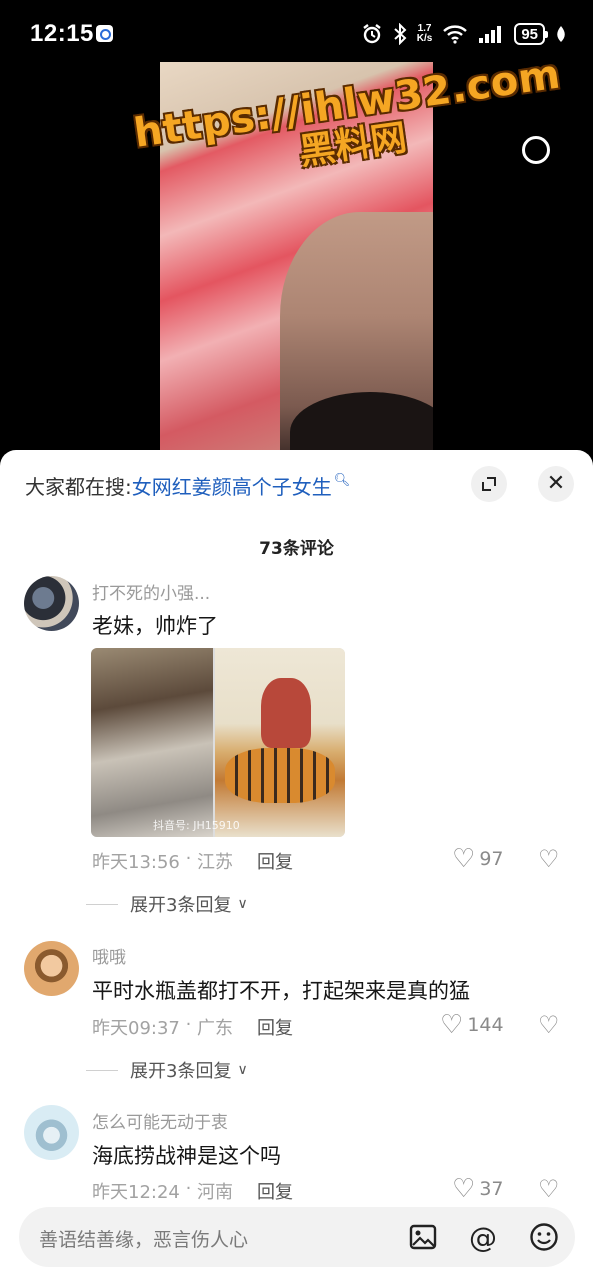 The image size is (593, 1280). What do you see at coordinates (104, 33) in the screenshot?
I see `app-notification-icon` at bounding box center [104, 33].